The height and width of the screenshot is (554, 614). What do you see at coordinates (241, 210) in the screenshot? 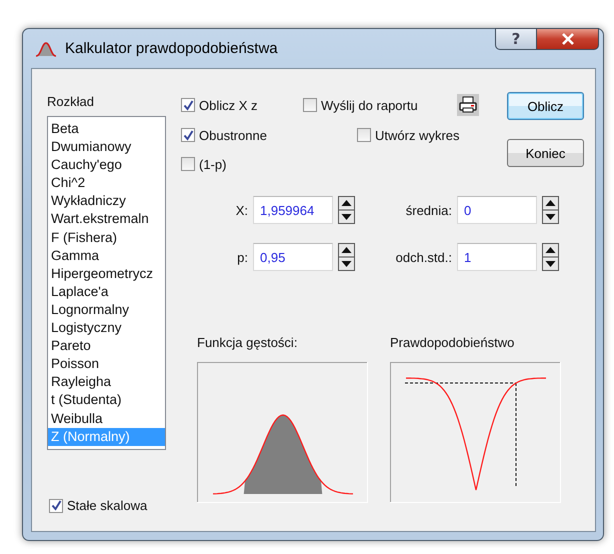
I see `field-label: X:` at bounding box center [241, 210].